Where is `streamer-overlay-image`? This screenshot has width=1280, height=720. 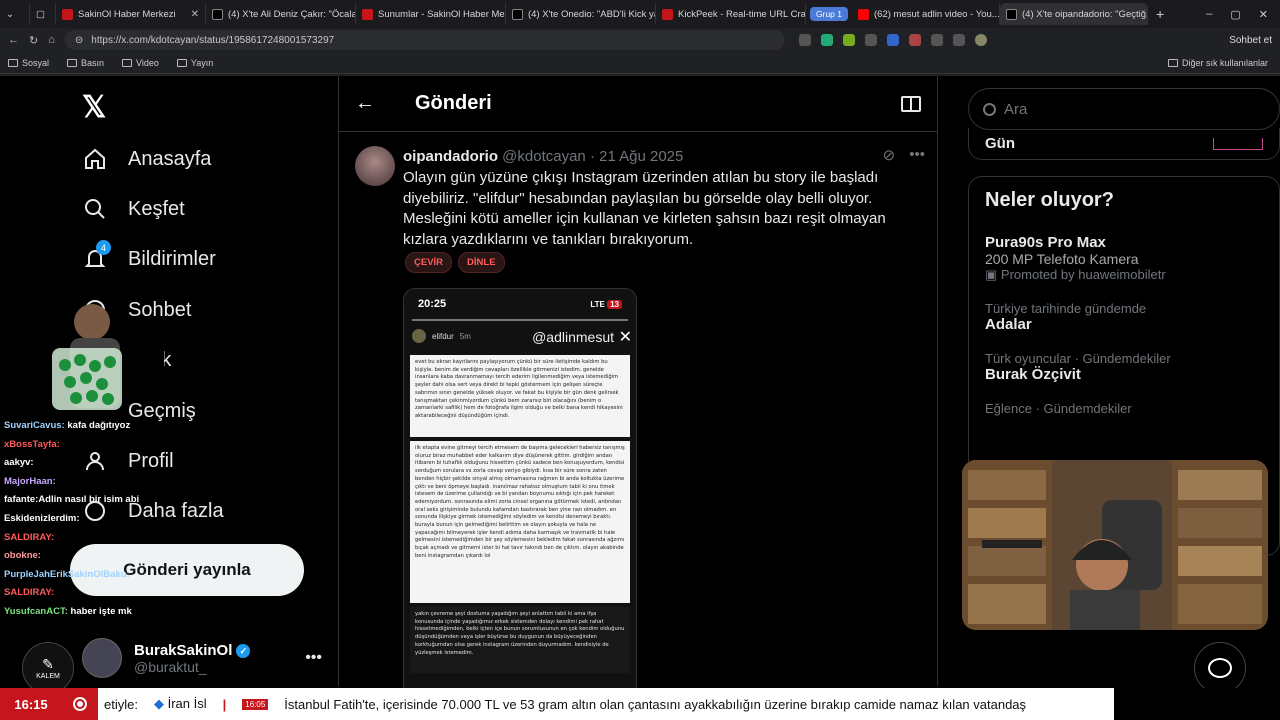
streamer-overlay-image is located at coordinates (87, 357).